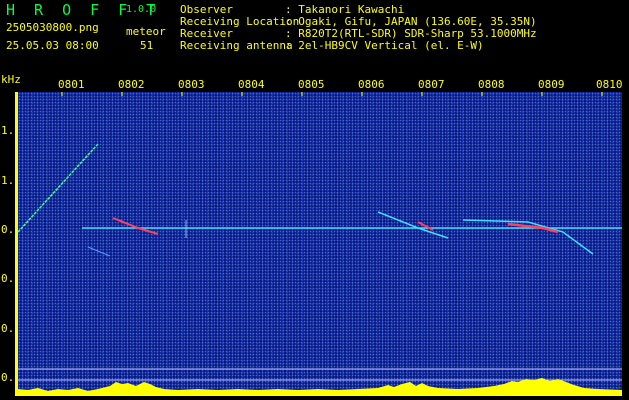  Describe the element at coordinates (609, 84) in the screenshot. I see `x-tick-label: 0810` at that location.